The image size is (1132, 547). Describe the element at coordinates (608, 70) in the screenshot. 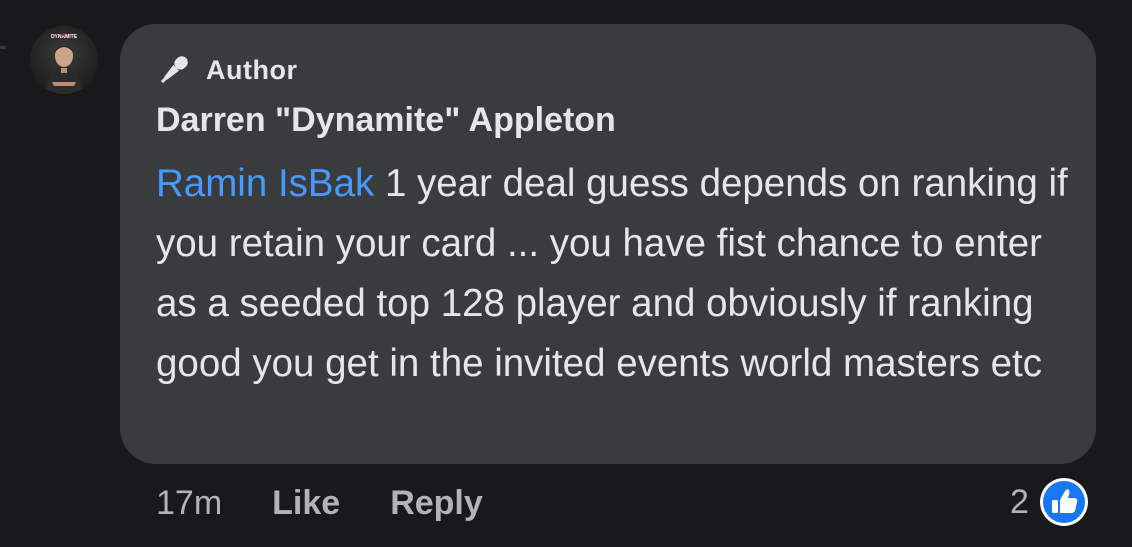

I see `author-badge: Author` at that location.